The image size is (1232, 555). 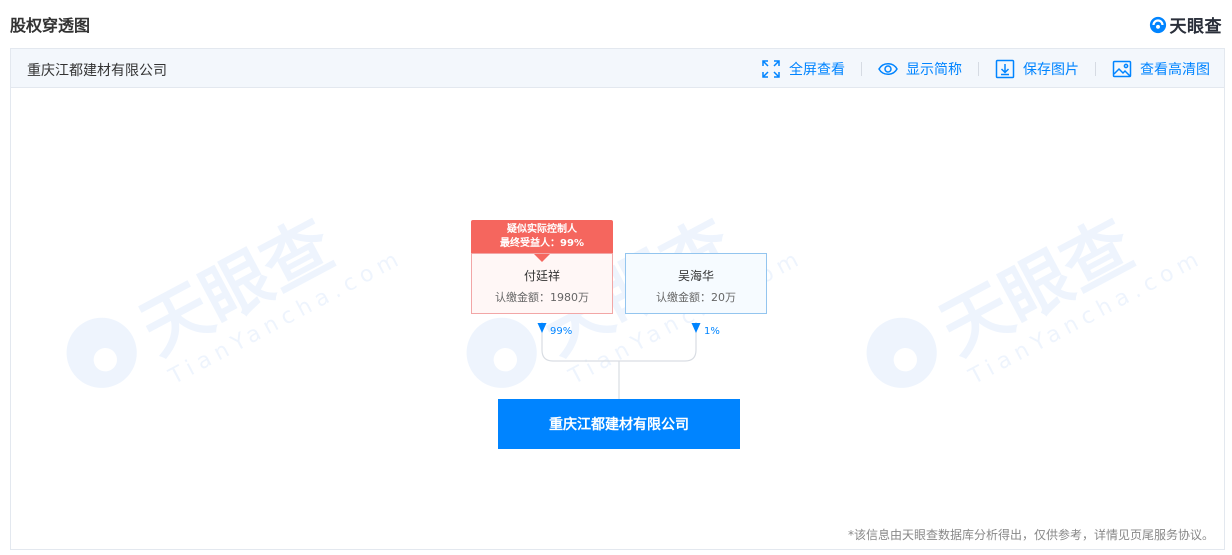 What do you see at coordinates (696, 283) in the screenshot?
I see `shareholder-card: 吴海华 认缴金额：20万` at bounding box center [696, 283].